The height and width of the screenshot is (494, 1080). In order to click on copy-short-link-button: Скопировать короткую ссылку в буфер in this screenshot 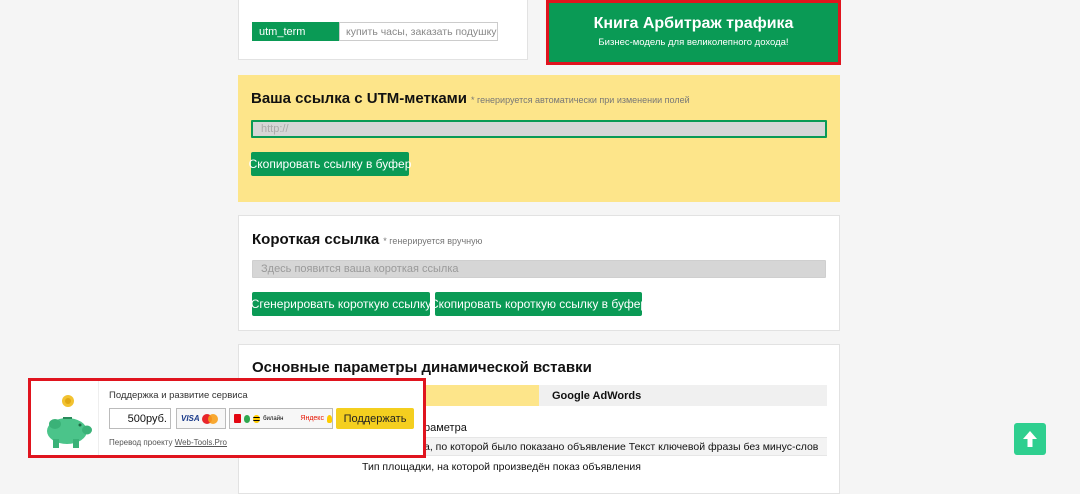, I will do `click(538, 304)`.